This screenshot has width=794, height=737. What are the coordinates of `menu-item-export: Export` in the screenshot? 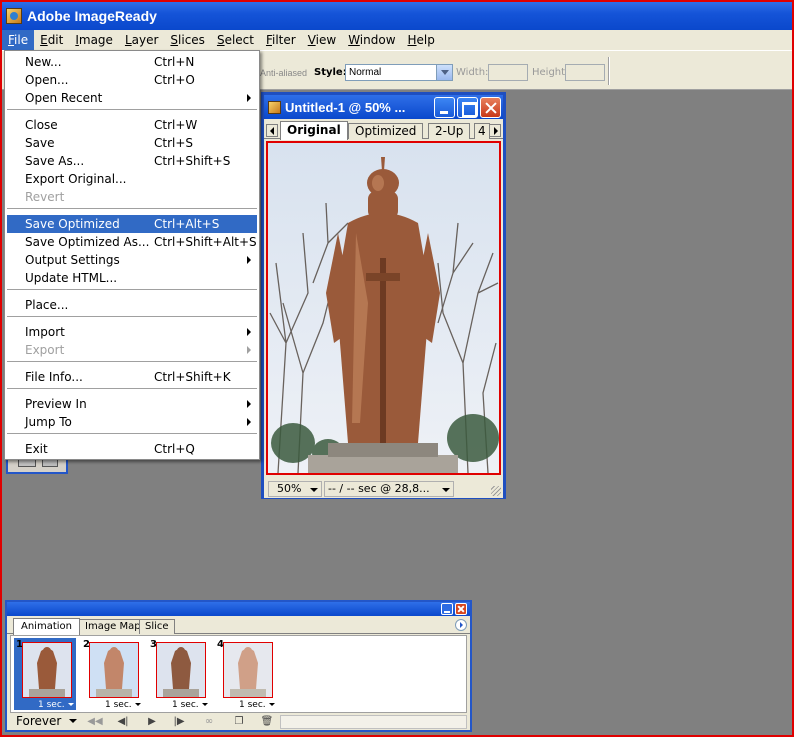 It's located at (132, 350).